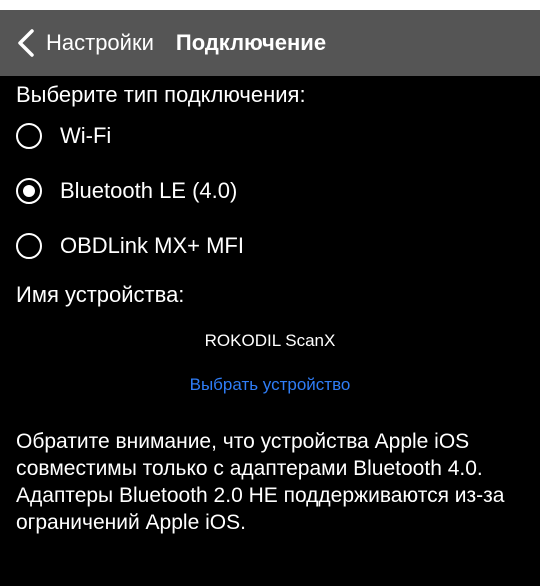 Image resolution: width=540 pixels, height=586 pixels. What do you see at coordinates (100, 42) in the screenshot?
I see `back-label: Настройки` at bounding box center [100, 42].